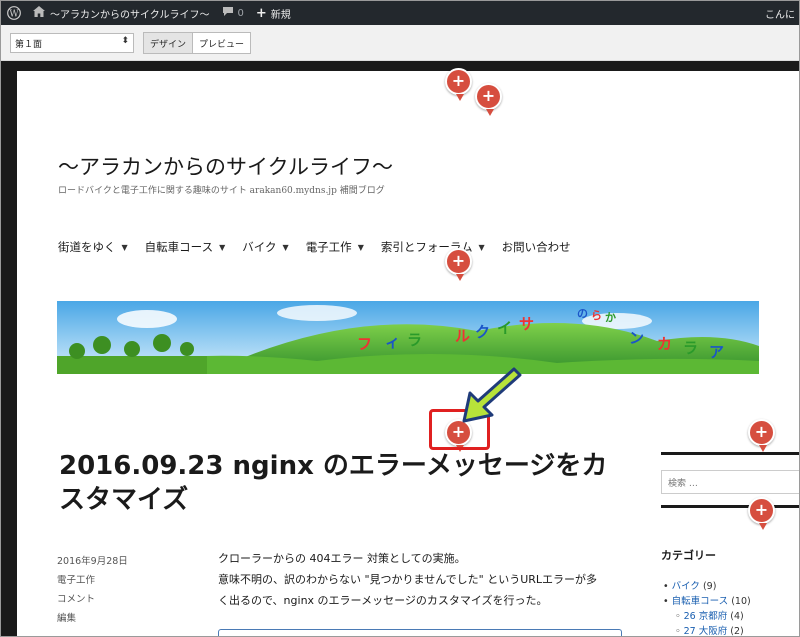 The image size is (800, 637). What do you see at coordinates (92, 561) in the screenshot?
I see `post-date: 2016年9月28日` at bounding box center [92, 561].